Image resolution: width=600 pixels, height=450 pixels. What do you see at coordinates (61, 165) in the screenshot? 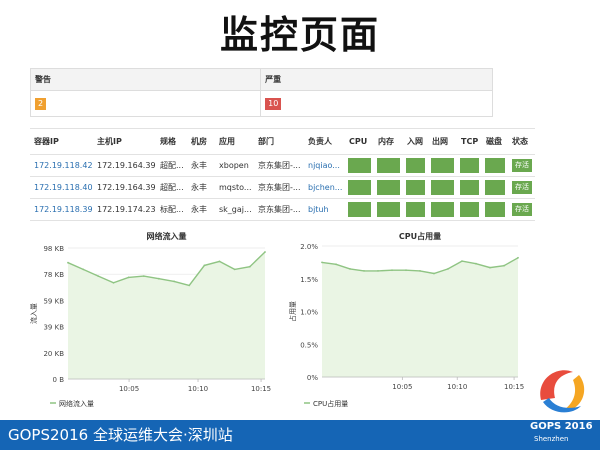
I see `container-ip-cell: 172.19.118.42` at bounding box center [61, 165].